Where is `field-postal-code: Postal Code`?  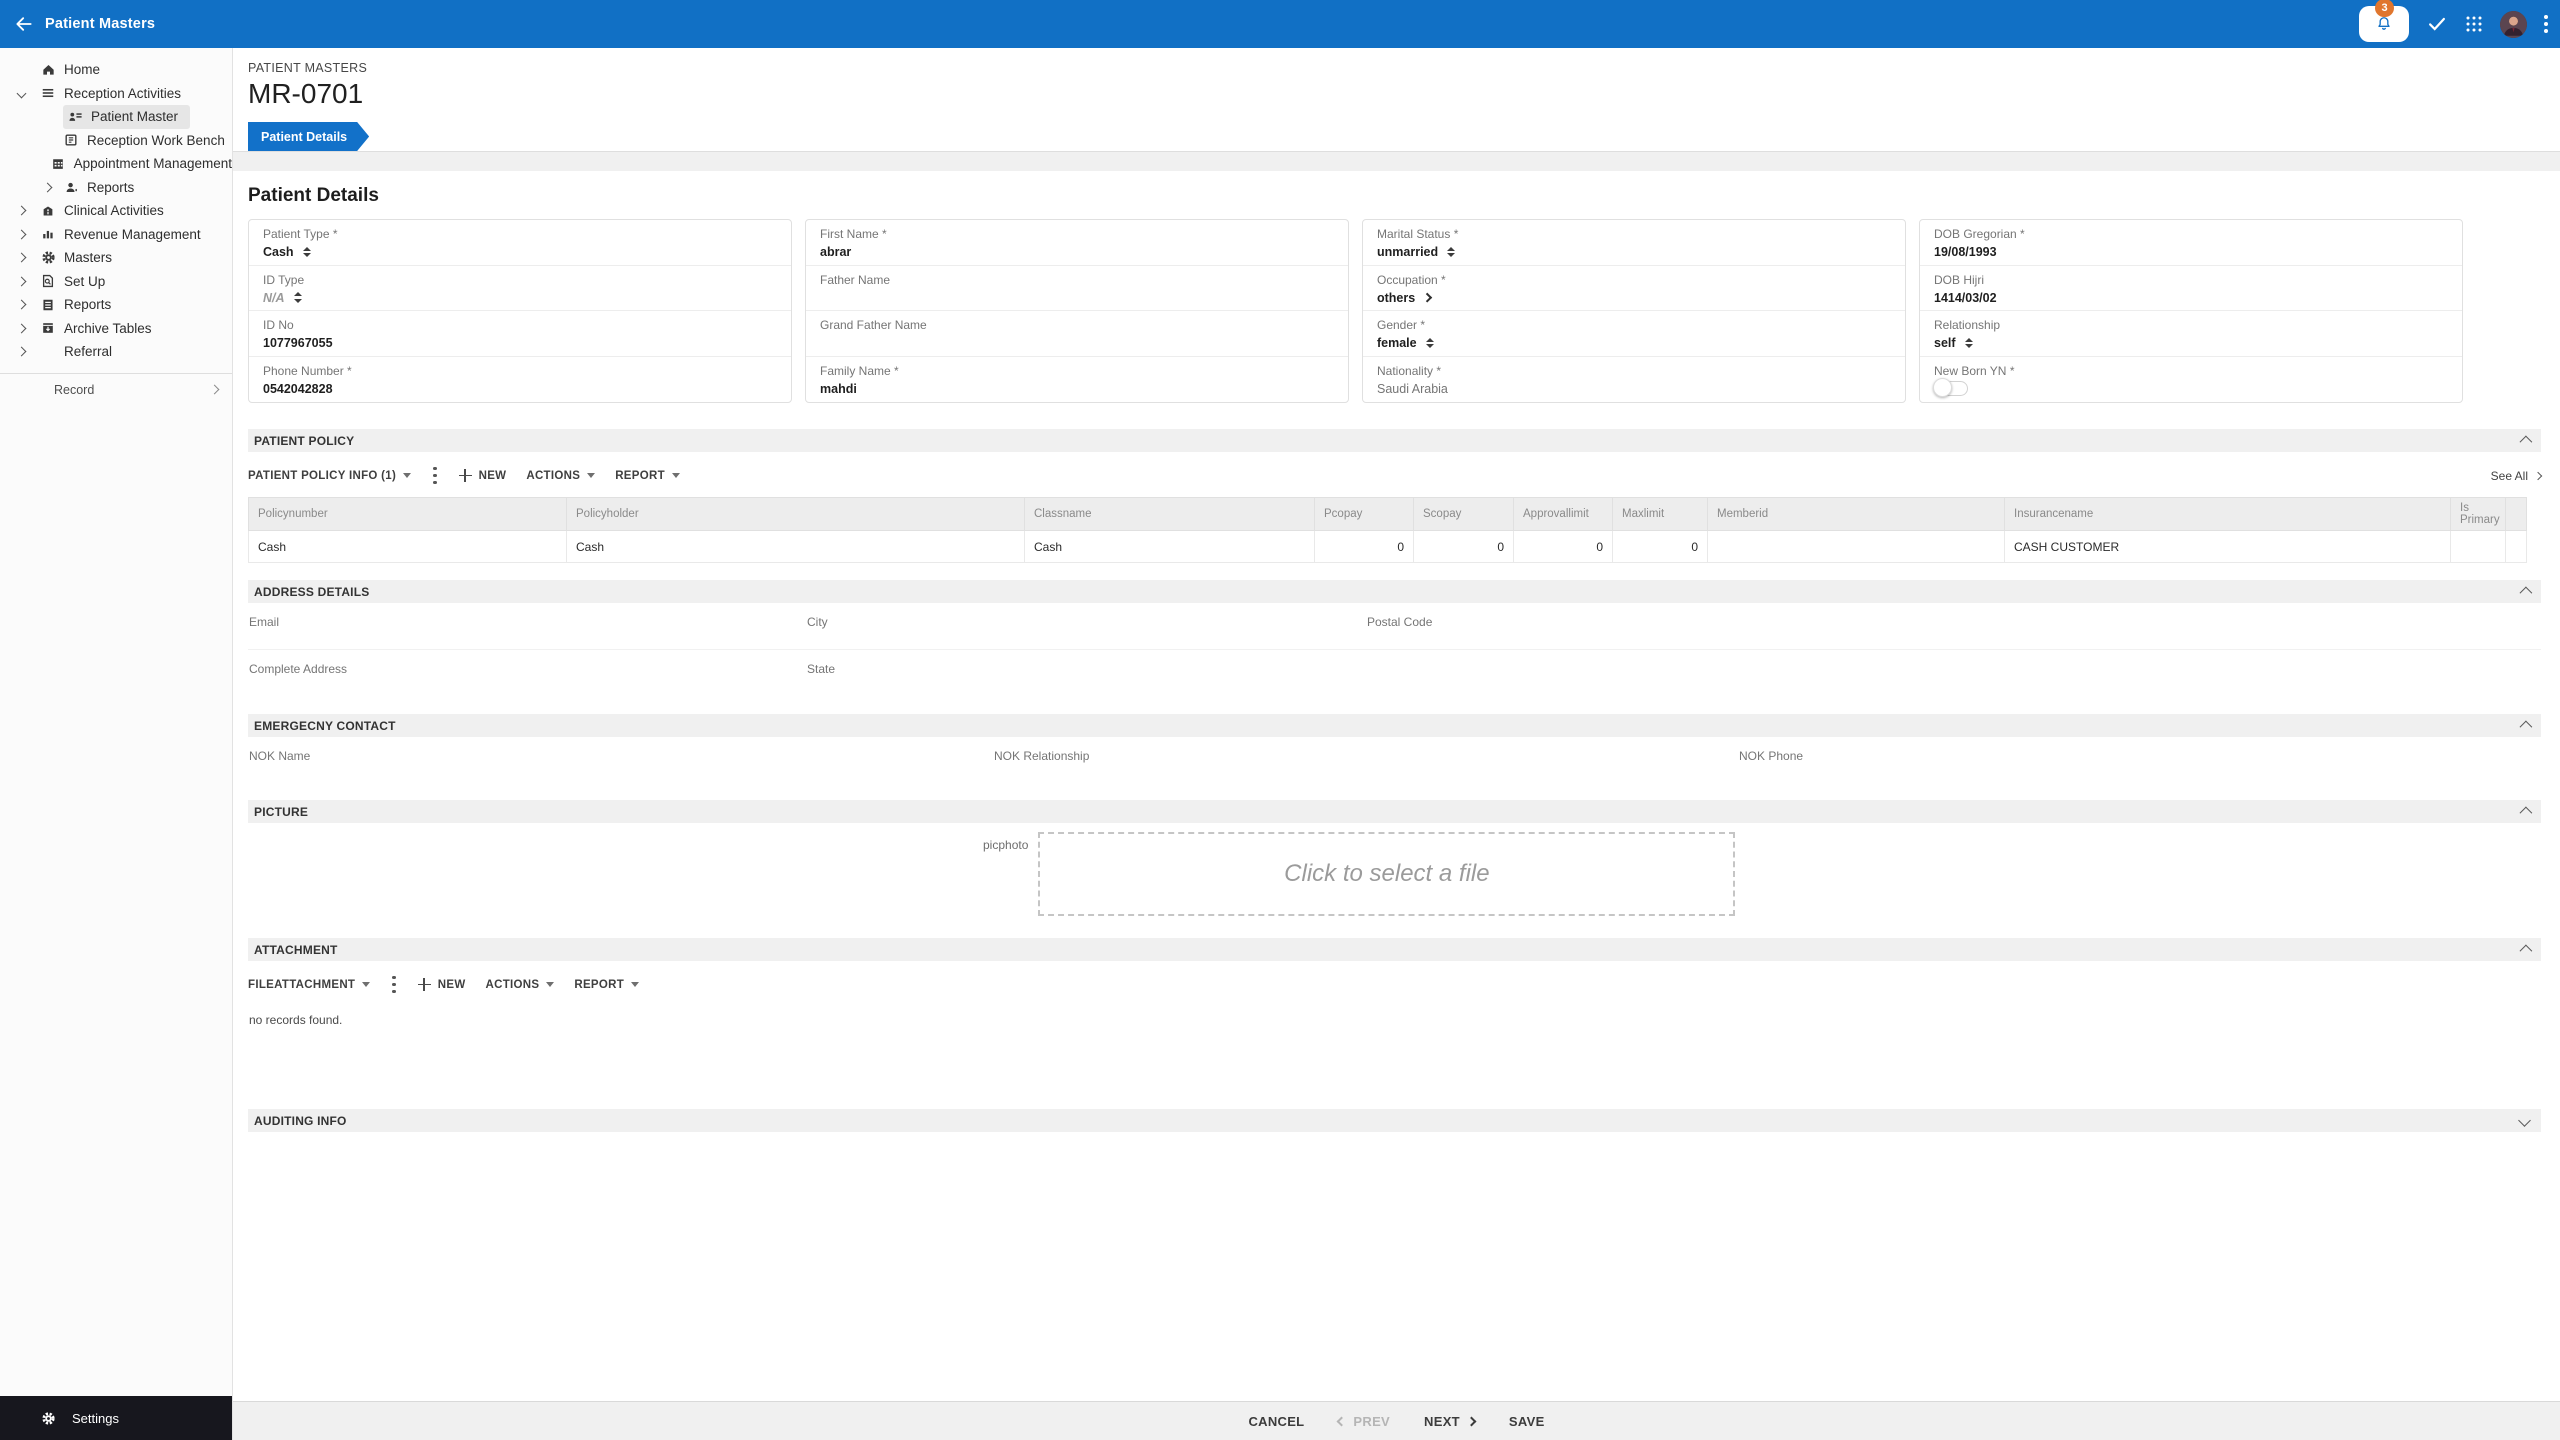
field-postal-code: Postal Code is located at coordinates (1953, 626).